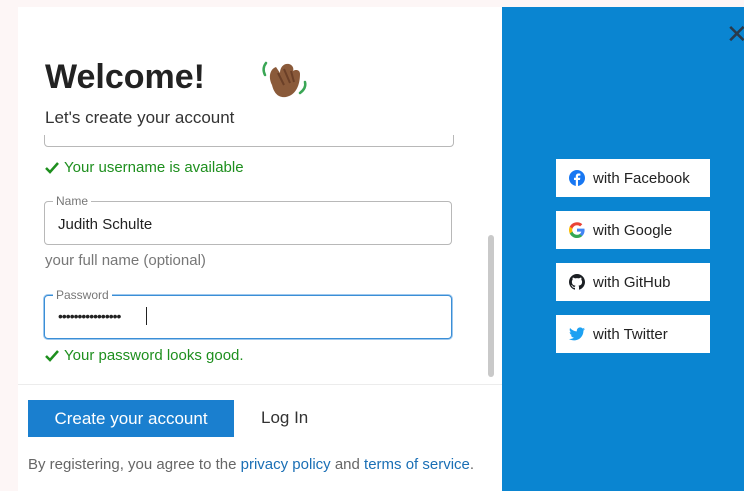  I want to click on github-login-button: with GitHub, so click(633, 282).